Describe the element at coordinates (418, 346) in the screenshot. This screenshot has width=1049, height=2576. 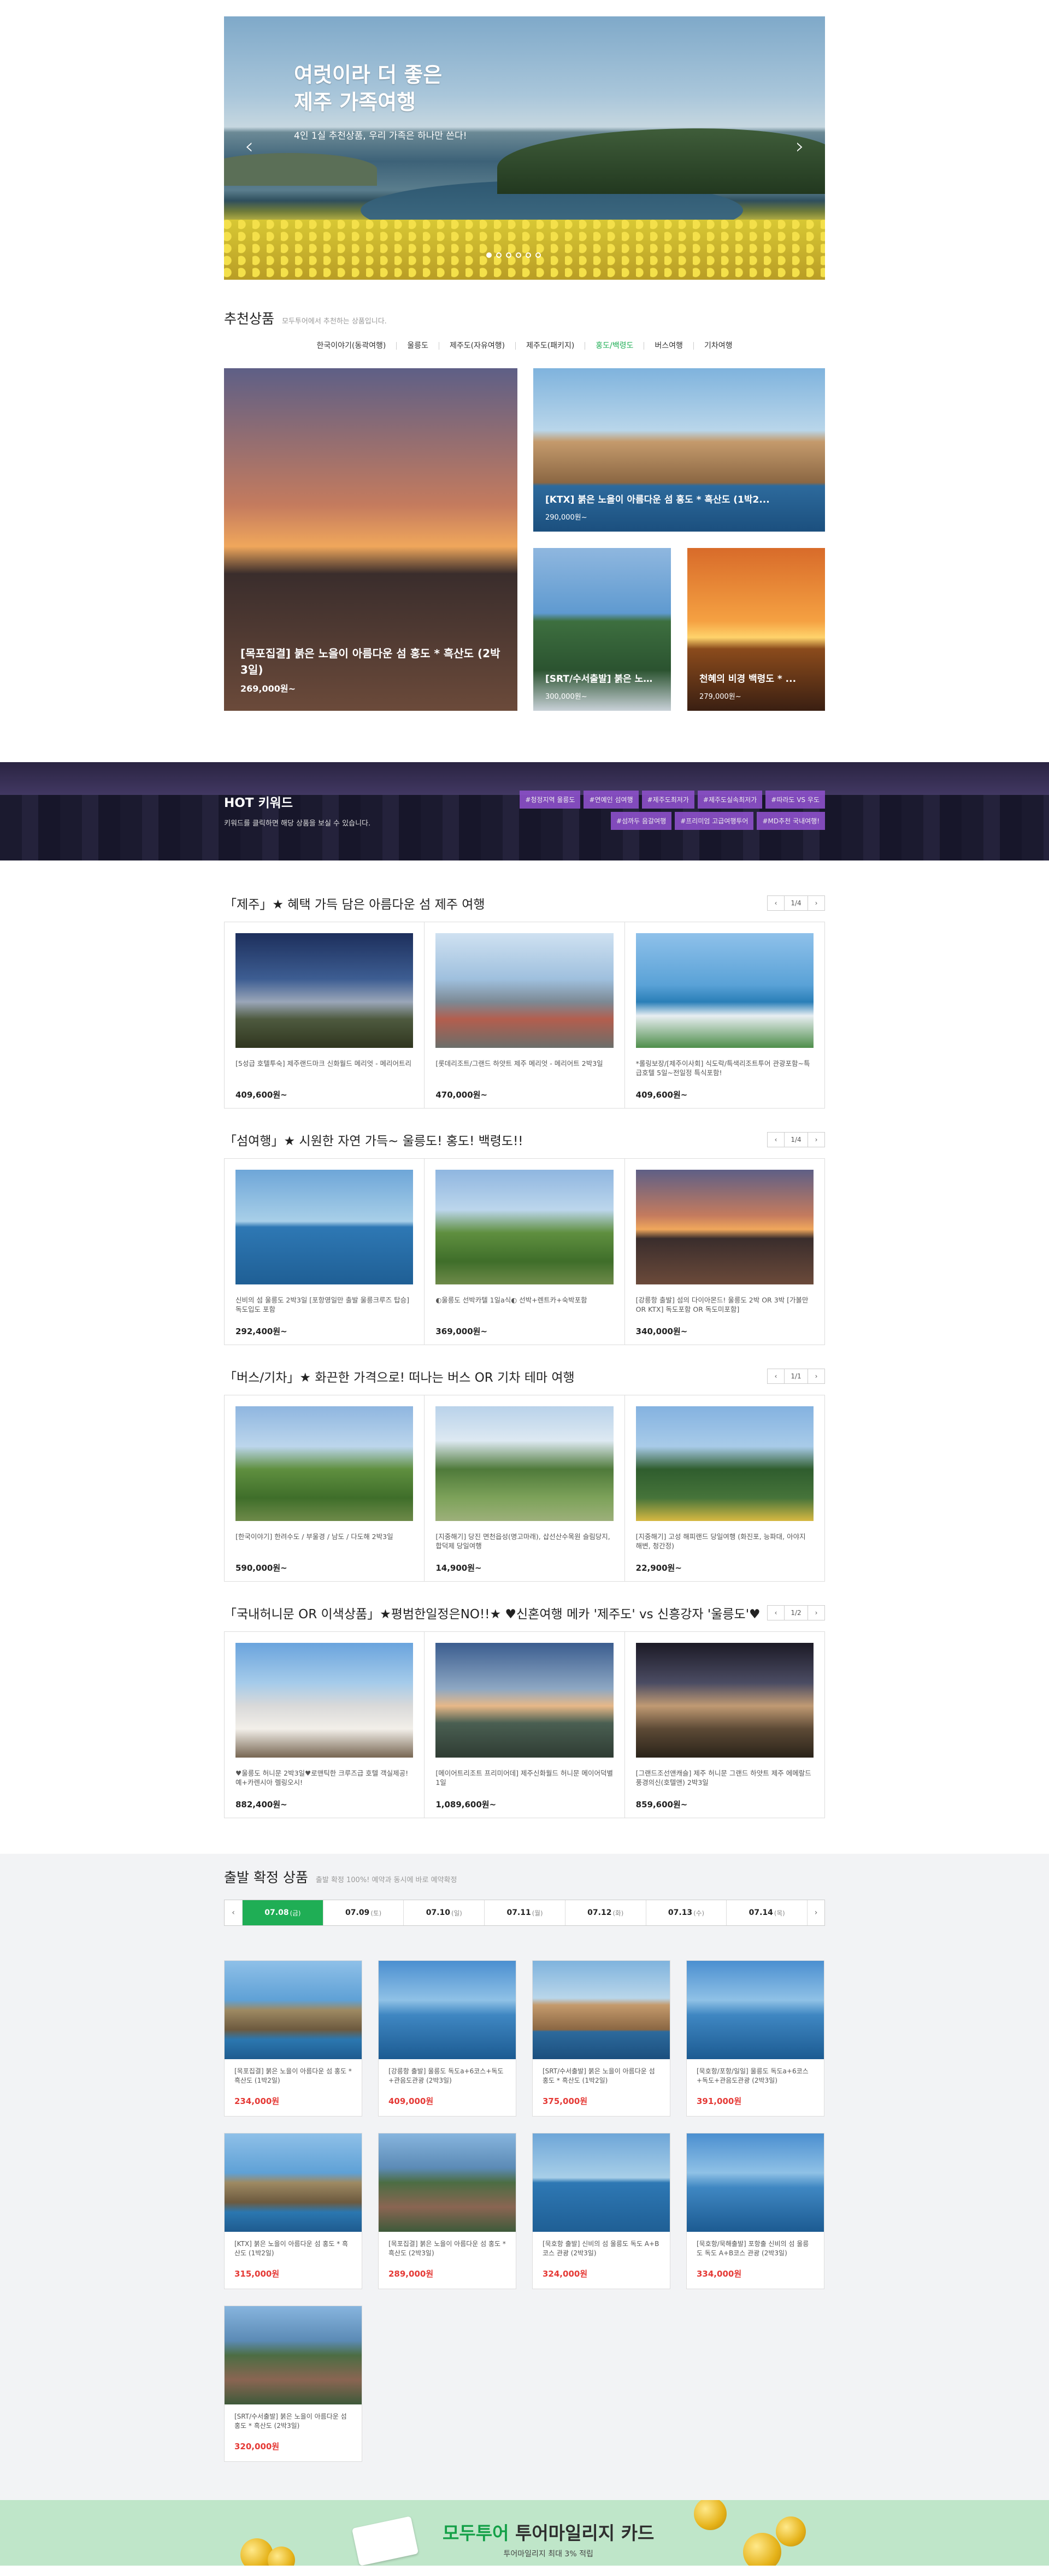
I see `tab-ulleungdo: 울릉도` at that location.